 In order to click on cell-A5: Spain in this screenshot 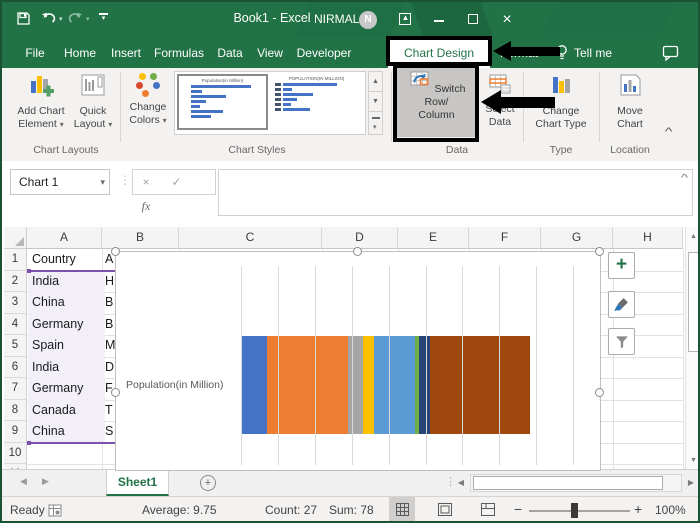, I will do `click(66, 346)`.